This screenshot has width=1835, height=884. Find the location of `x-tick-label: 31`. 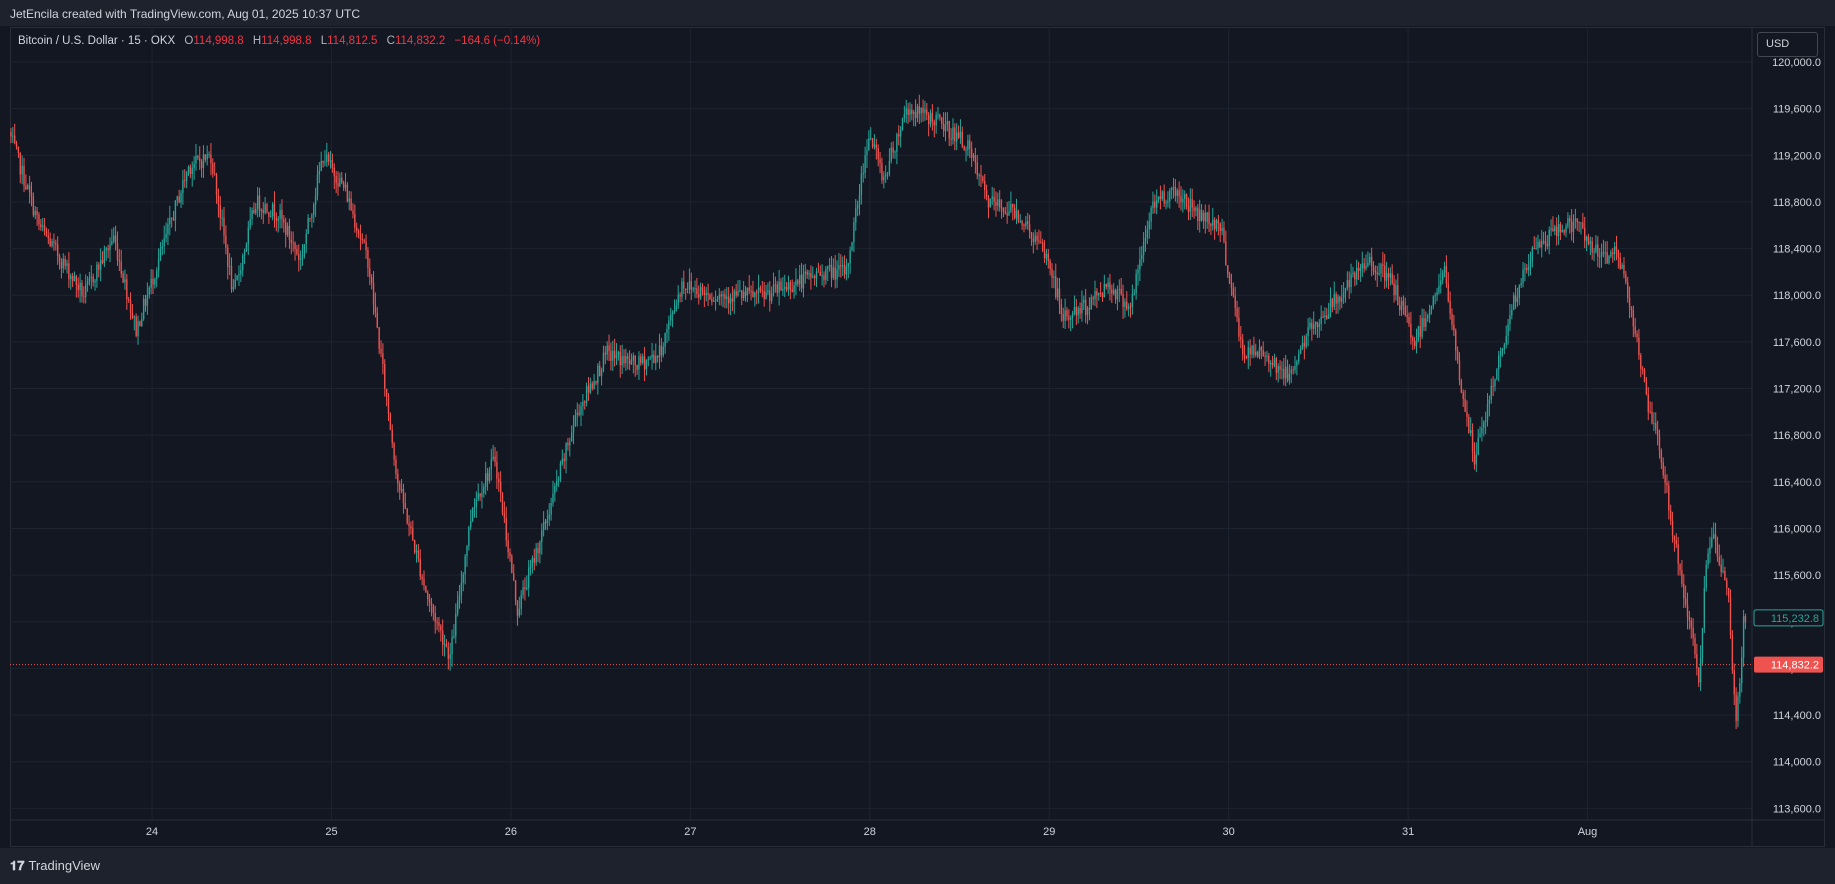

x-tick-label: 31 is located at coordinates (1408, 832).